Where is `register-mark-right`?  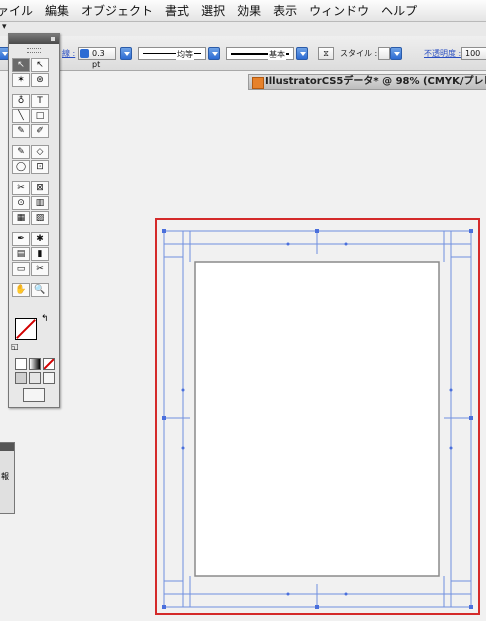 register-mark-right is located at coordinates (457, 419).